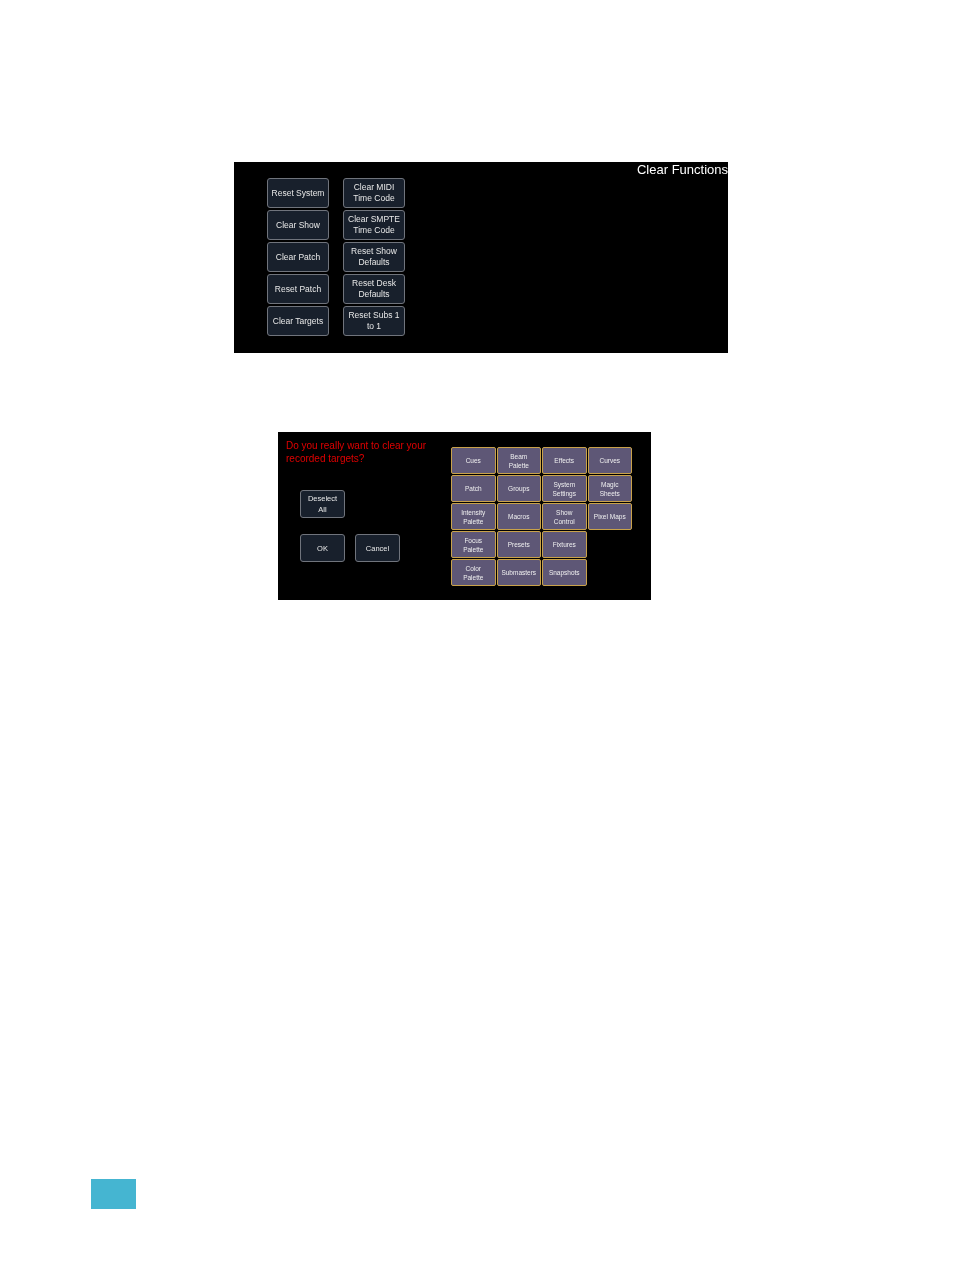 The image size is (954, 1272). Describe the element at coordinates (298, 321) in the screenshot. I see `clear-function-button: Clear Targets` at that location.